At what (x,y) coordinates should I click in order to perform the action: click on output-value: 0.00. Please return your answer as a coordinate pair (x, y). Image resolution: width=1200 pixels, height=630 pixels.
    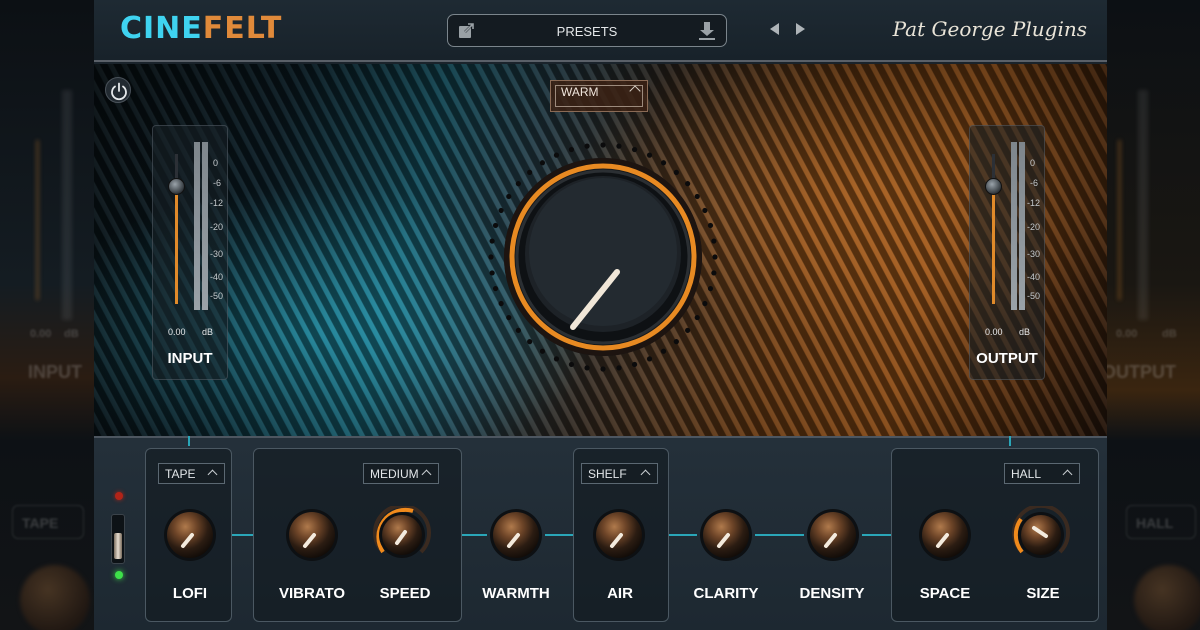
    Looking at the image, I should click on (994, 332).